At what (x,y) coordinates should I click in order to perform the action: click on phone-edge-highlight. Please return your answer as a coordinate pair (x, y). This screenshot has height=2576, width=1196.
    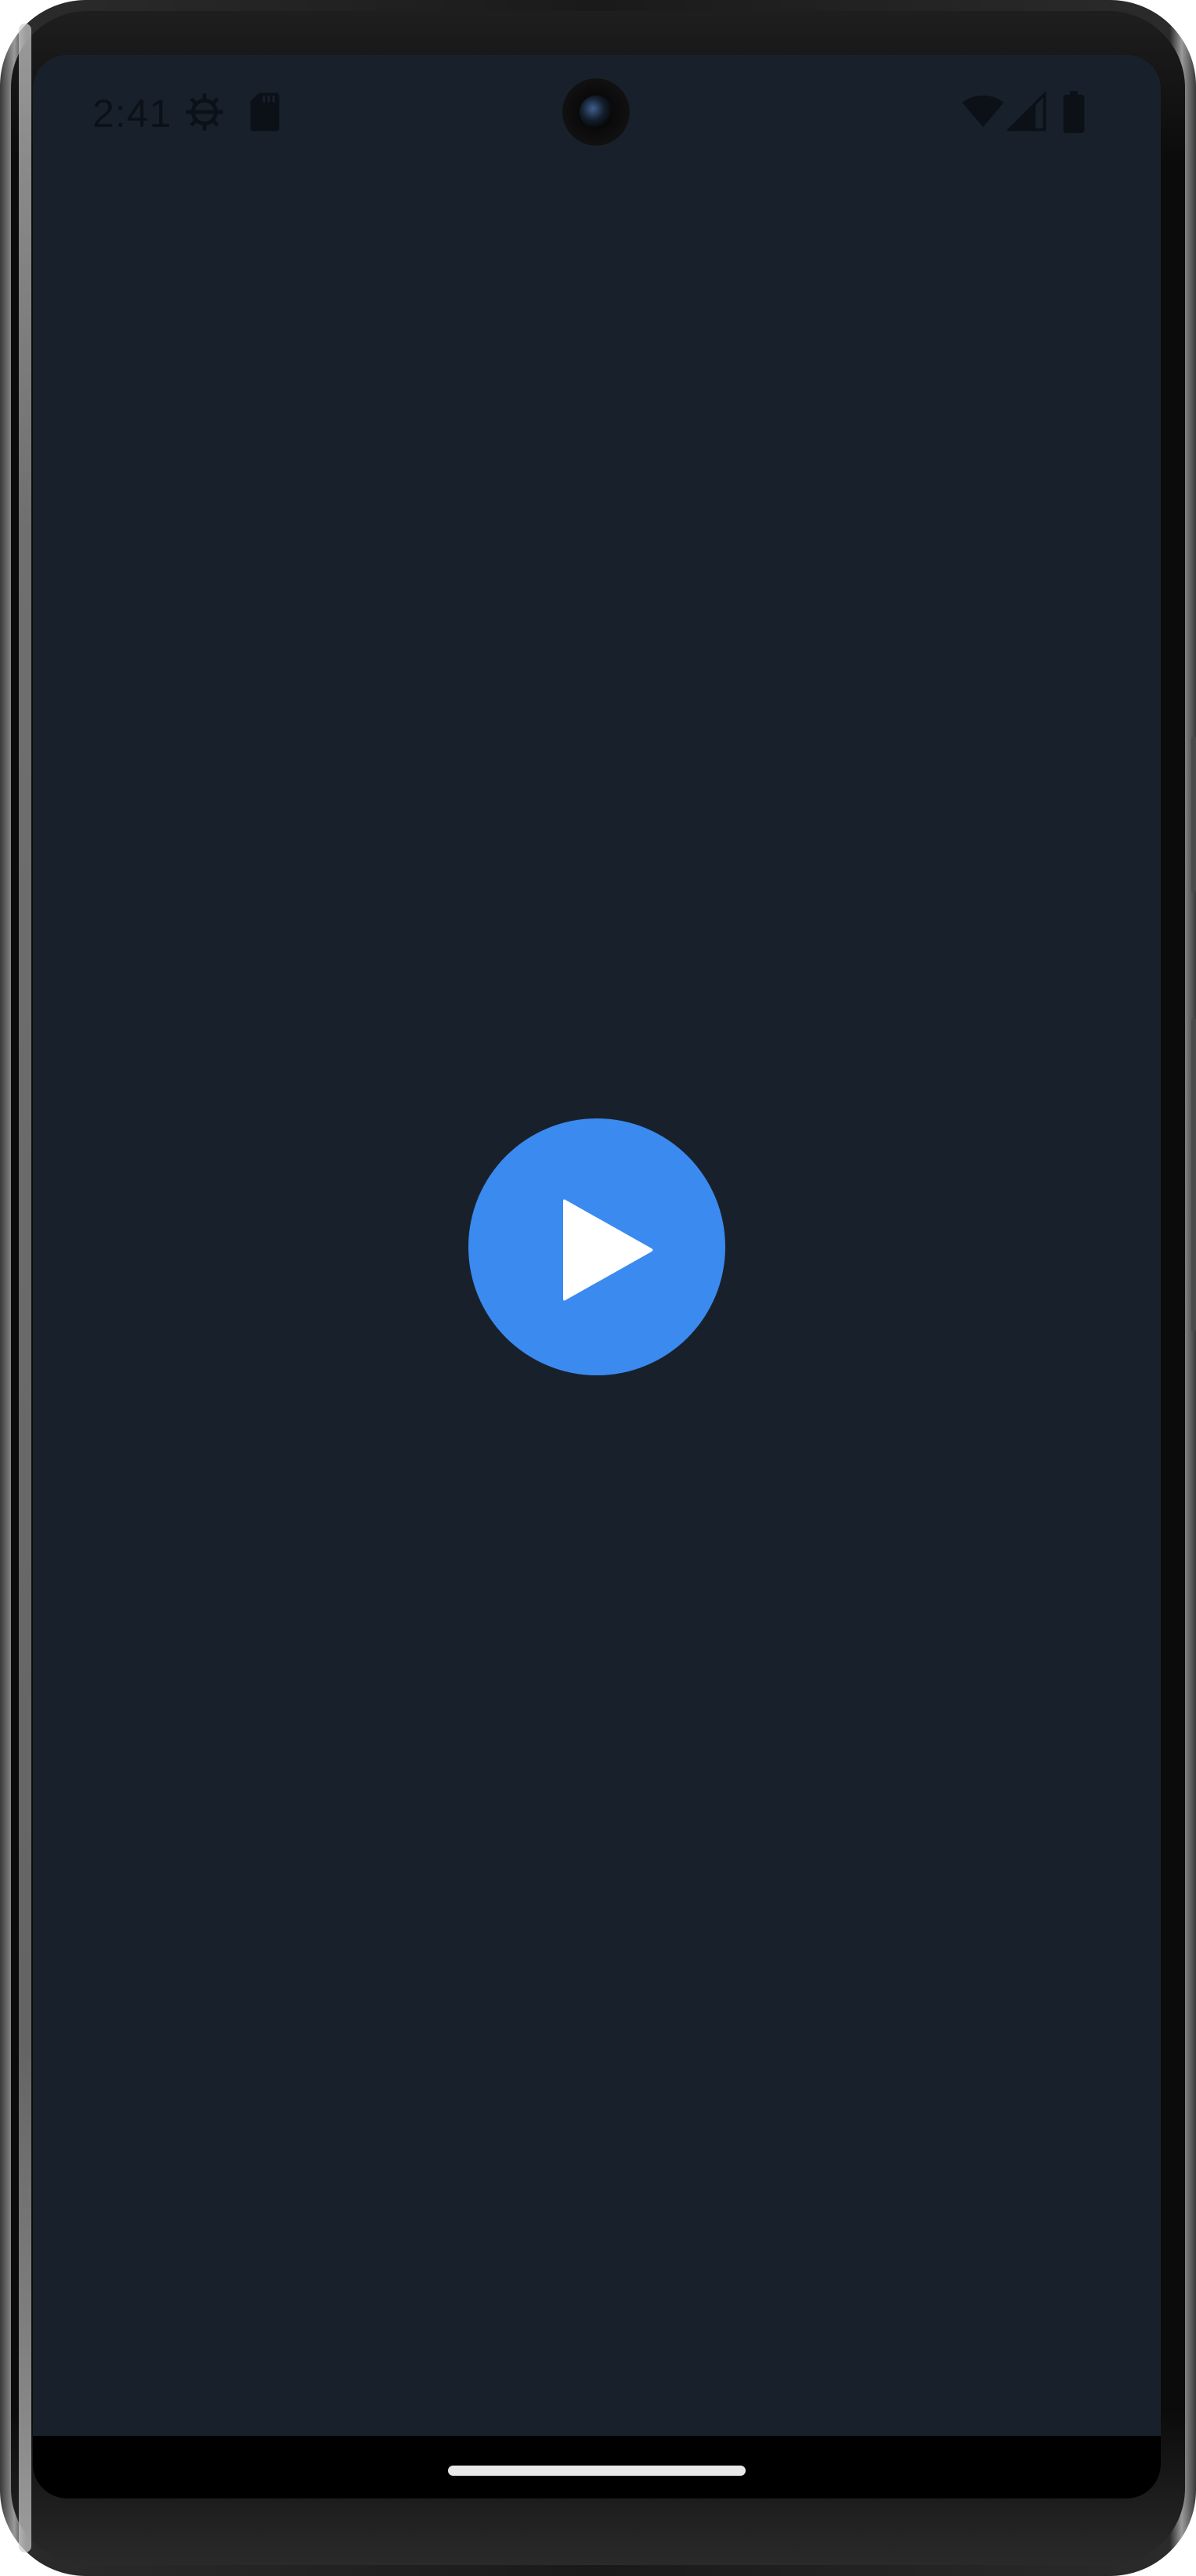
    Looking at the image, I should click on (25, 1288).